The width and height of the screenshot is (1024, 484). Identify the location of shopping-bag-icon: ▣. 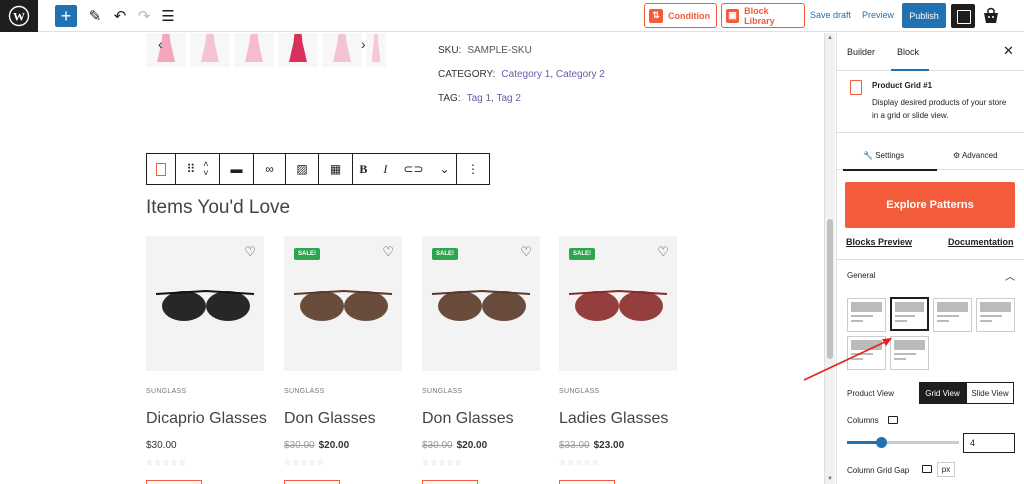
(733, 15).